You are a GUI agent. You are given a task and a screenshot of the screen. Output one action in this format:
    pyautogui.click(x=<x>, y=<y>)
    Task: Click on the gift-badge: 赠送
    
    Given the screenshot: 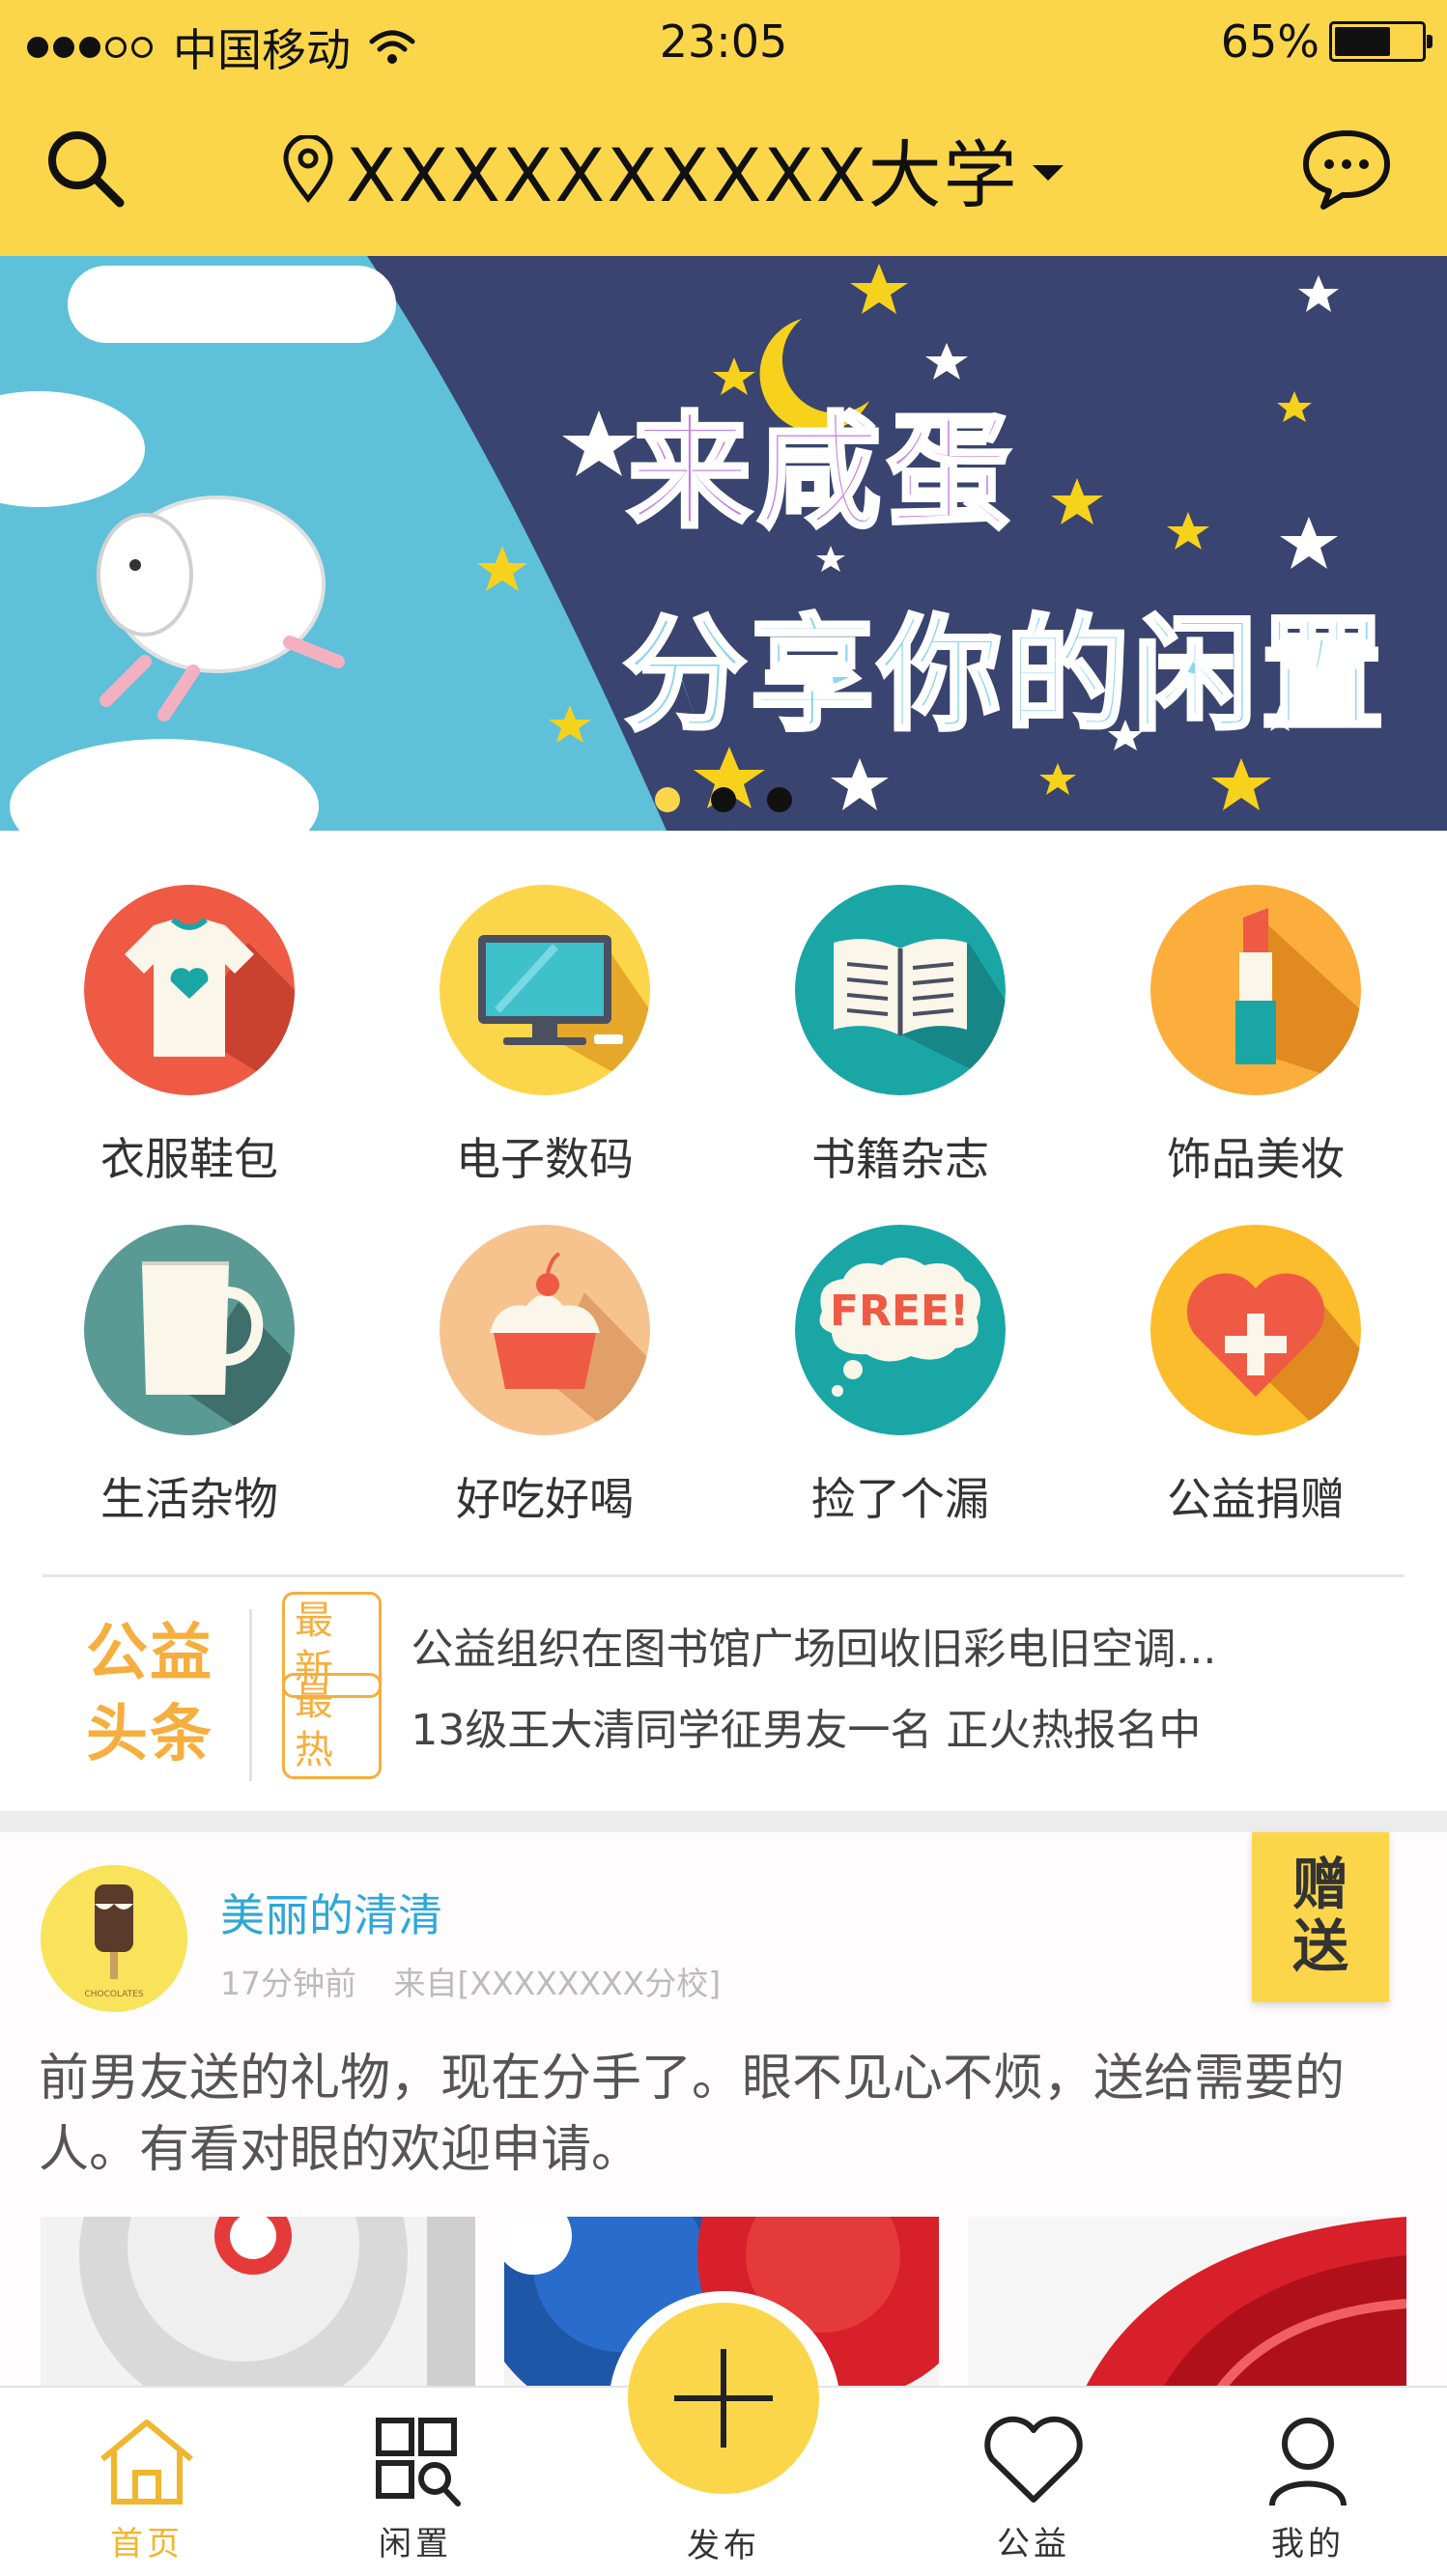 What is the action you would take?
    pyautogui.click(x=1321, y=1917)
    